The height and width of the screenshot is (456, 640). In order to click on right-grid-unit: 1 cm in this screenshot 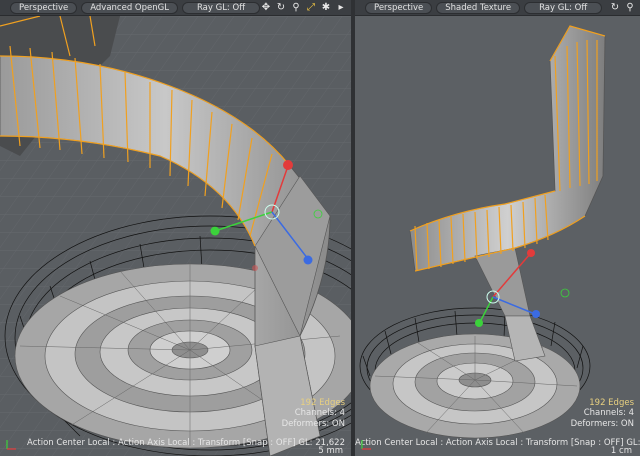, I will do `click(621, 451)`.